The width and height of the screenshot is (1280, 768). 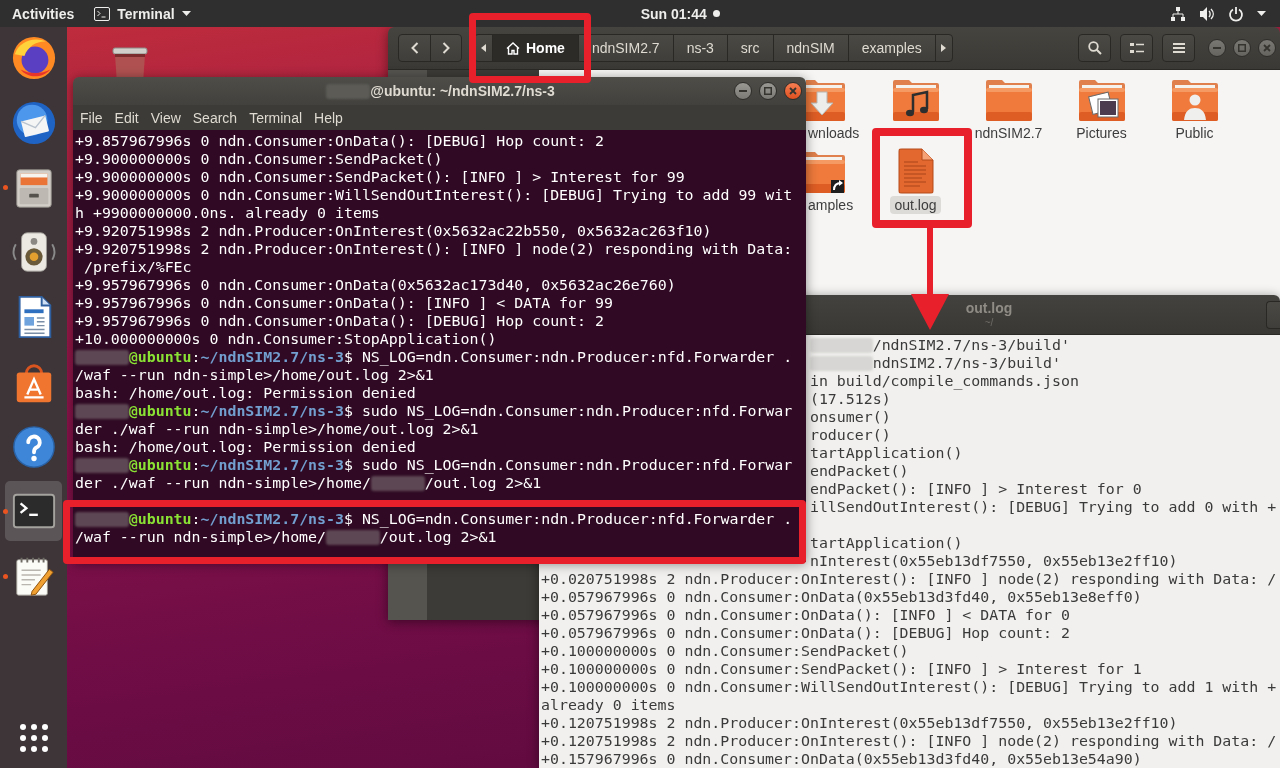 What do you see at coordinates (859, 723) in the screenshot?
I see `log-line: +0.120751998s 2 ndn.Producer:OnInterest(0x55eb13df7550, 0x55eb13e2ff10)` at bounding box center [859, 723].